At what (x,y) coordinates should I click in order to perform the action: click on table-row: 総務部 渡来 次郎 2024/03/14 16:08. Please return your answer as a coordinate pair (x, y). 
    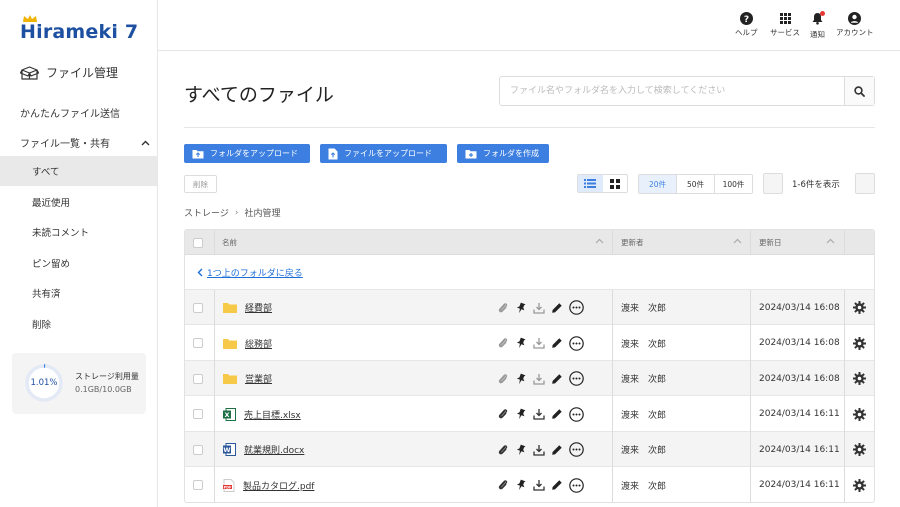
    Looking at the image, I should click on (529, 343).